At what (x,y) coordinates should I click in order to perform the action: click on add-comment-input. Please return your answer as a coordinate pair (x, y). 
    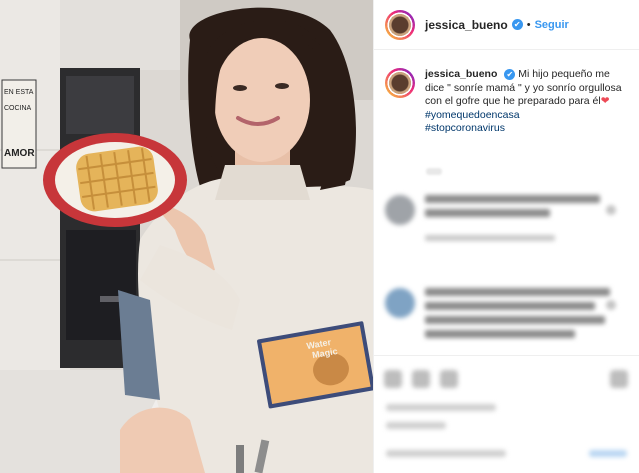
    Looking at the image, I should click on (446, 453).